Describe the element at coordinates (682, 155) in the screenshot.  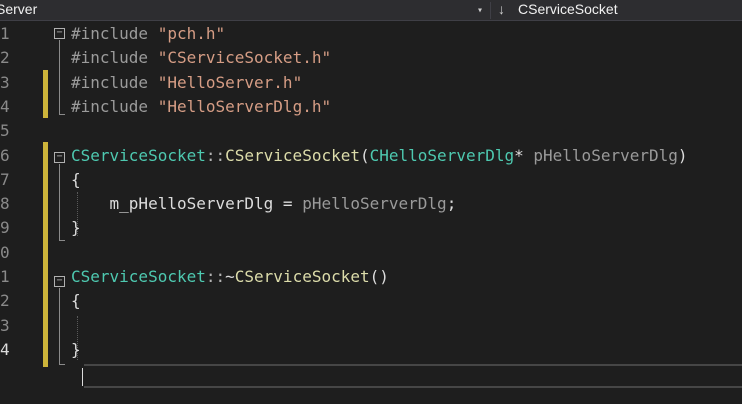
I see `code-token: )` at that location.